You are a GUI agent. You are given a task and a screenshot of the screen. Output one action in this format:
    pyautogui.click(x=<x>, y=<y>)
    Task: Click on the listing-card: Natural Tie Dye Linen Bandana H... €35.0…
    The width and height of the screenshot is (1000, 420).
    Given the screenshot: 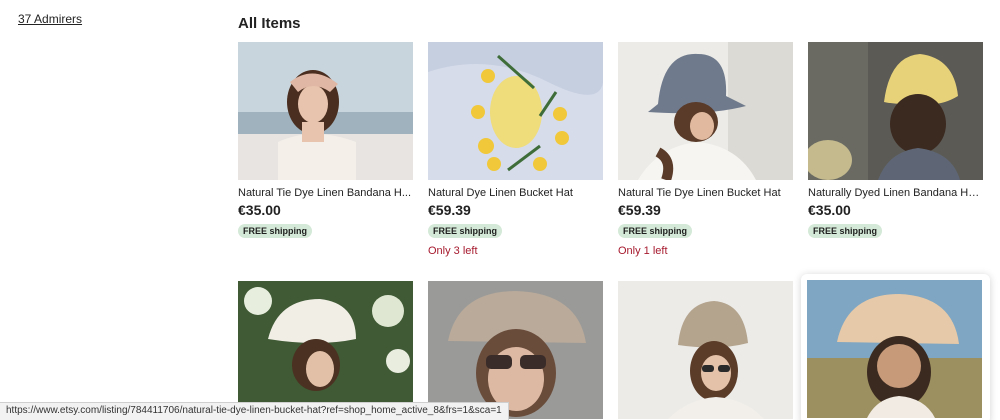 What is the action you would take?
    pyautogui.click(x=325, y=140)
    